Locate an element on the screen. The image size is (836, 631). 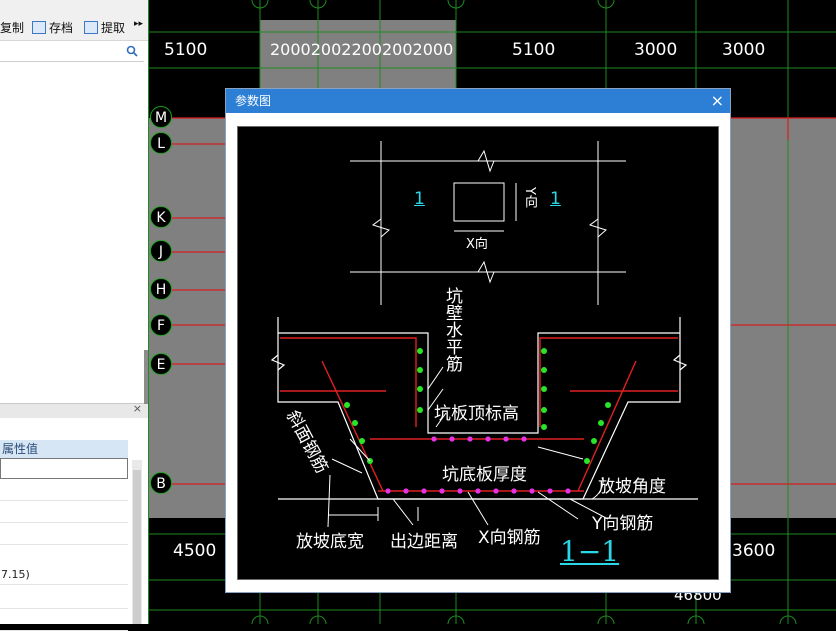
property-value-column-header: 属性值 is located at coordinates (64, 449).